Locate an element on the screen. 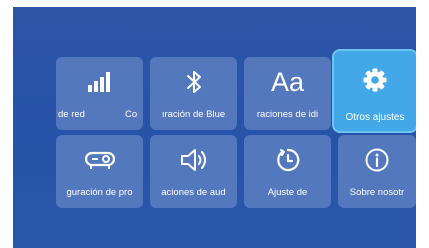 This screenshot has width=429, height=248. aa-language-icon: Aa is located at coordinates (287, 82).